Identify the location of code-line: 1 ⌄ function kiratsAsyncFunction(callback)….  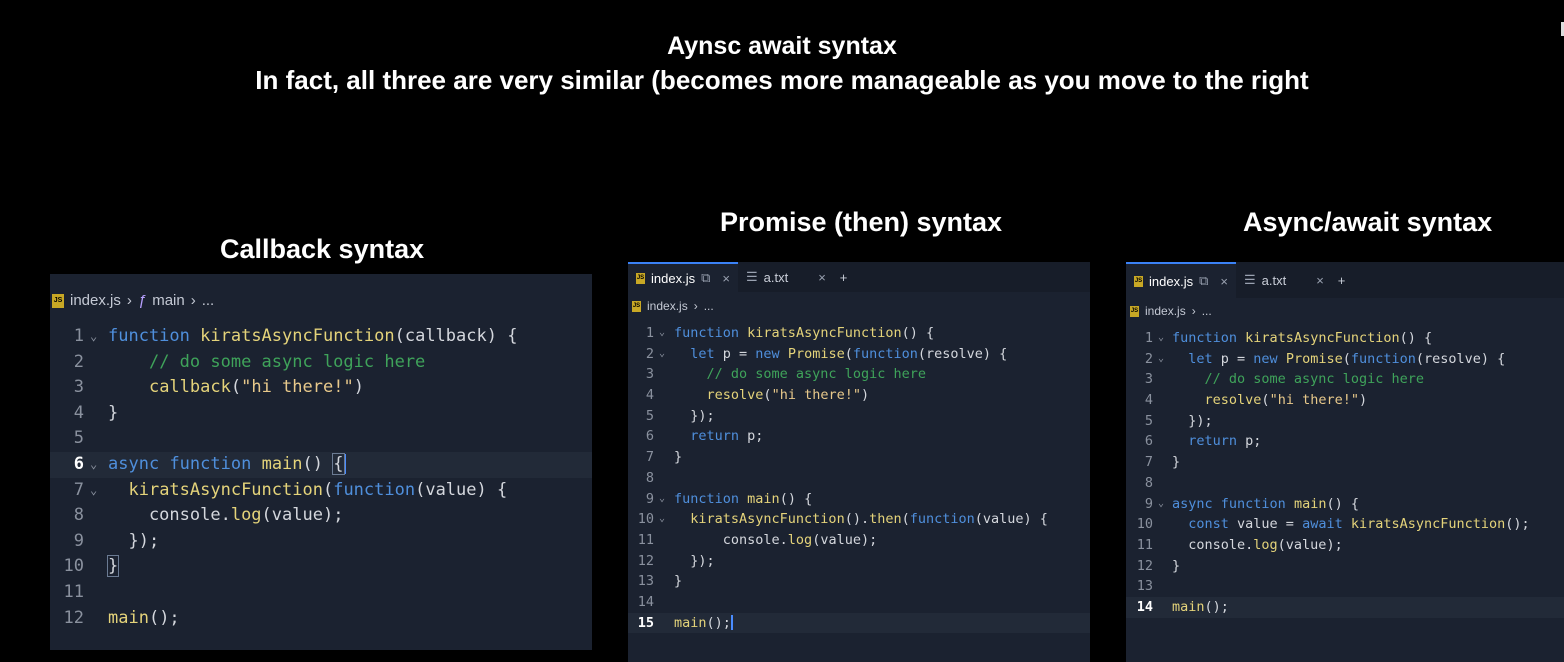
(321, 337).